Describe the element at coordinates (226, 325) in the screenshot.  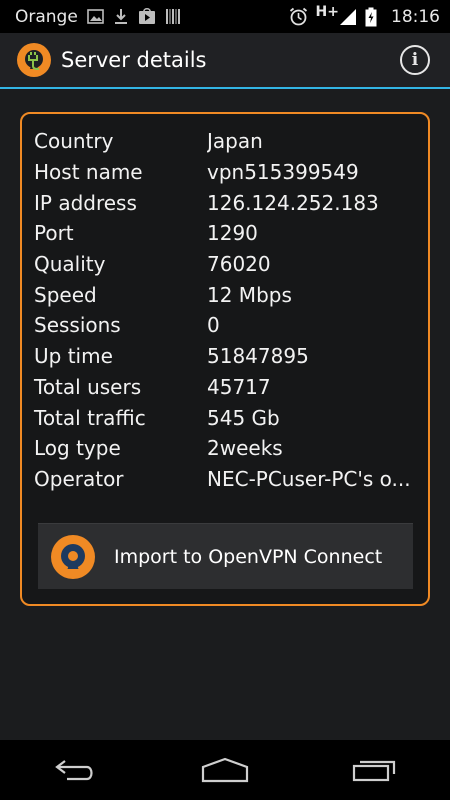
I see `detail-row-sessions: Sessions 0` at that location.